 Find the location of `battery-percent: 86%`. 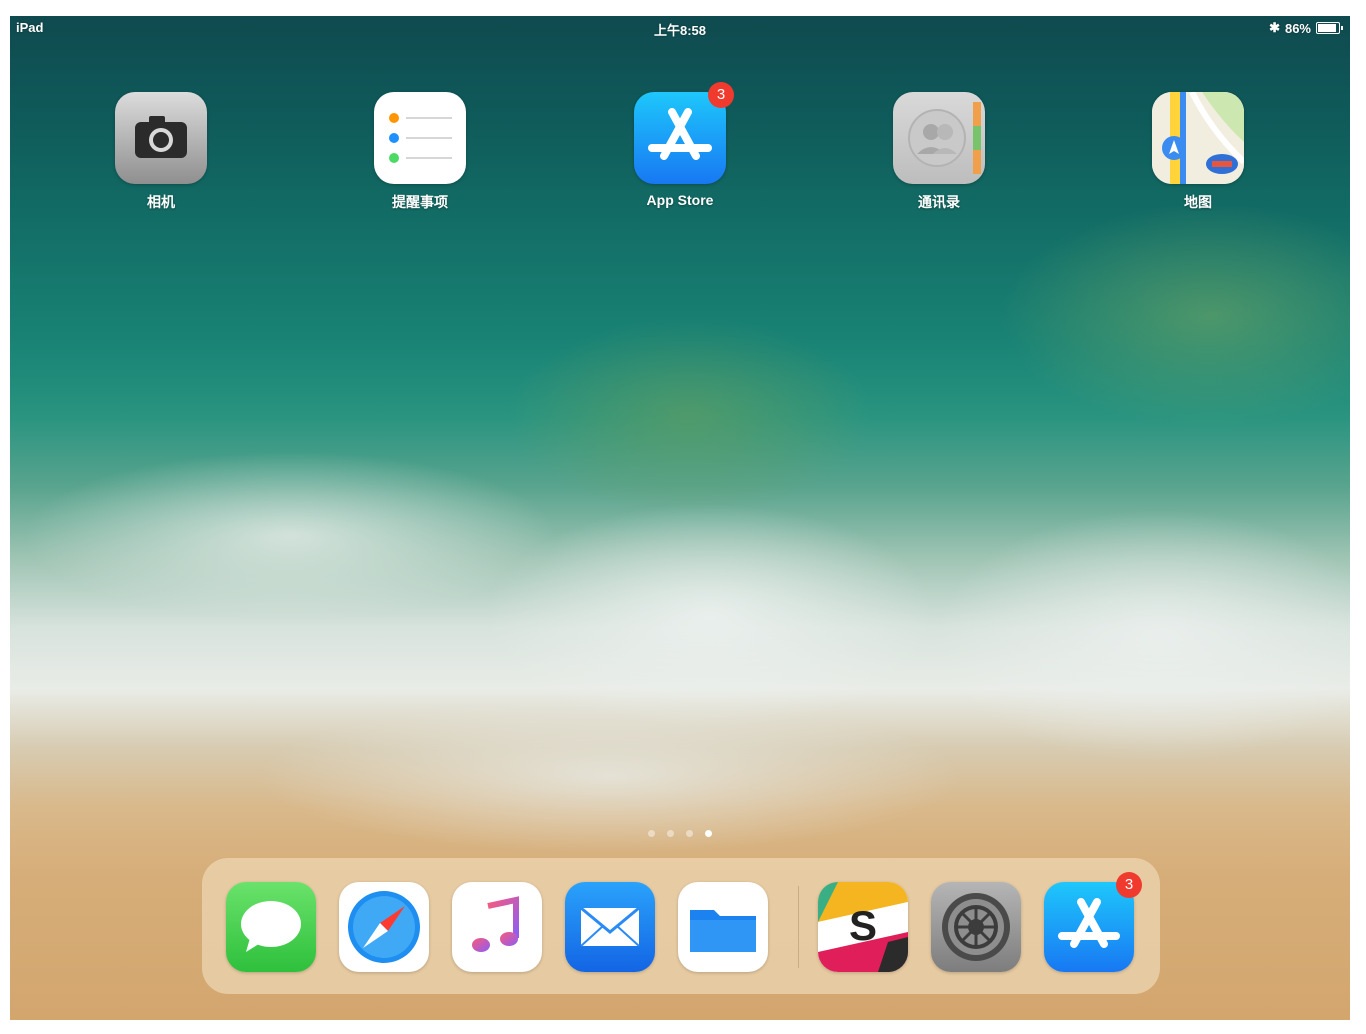

battery-percent: 86% is located at coordinates (1297, 28).